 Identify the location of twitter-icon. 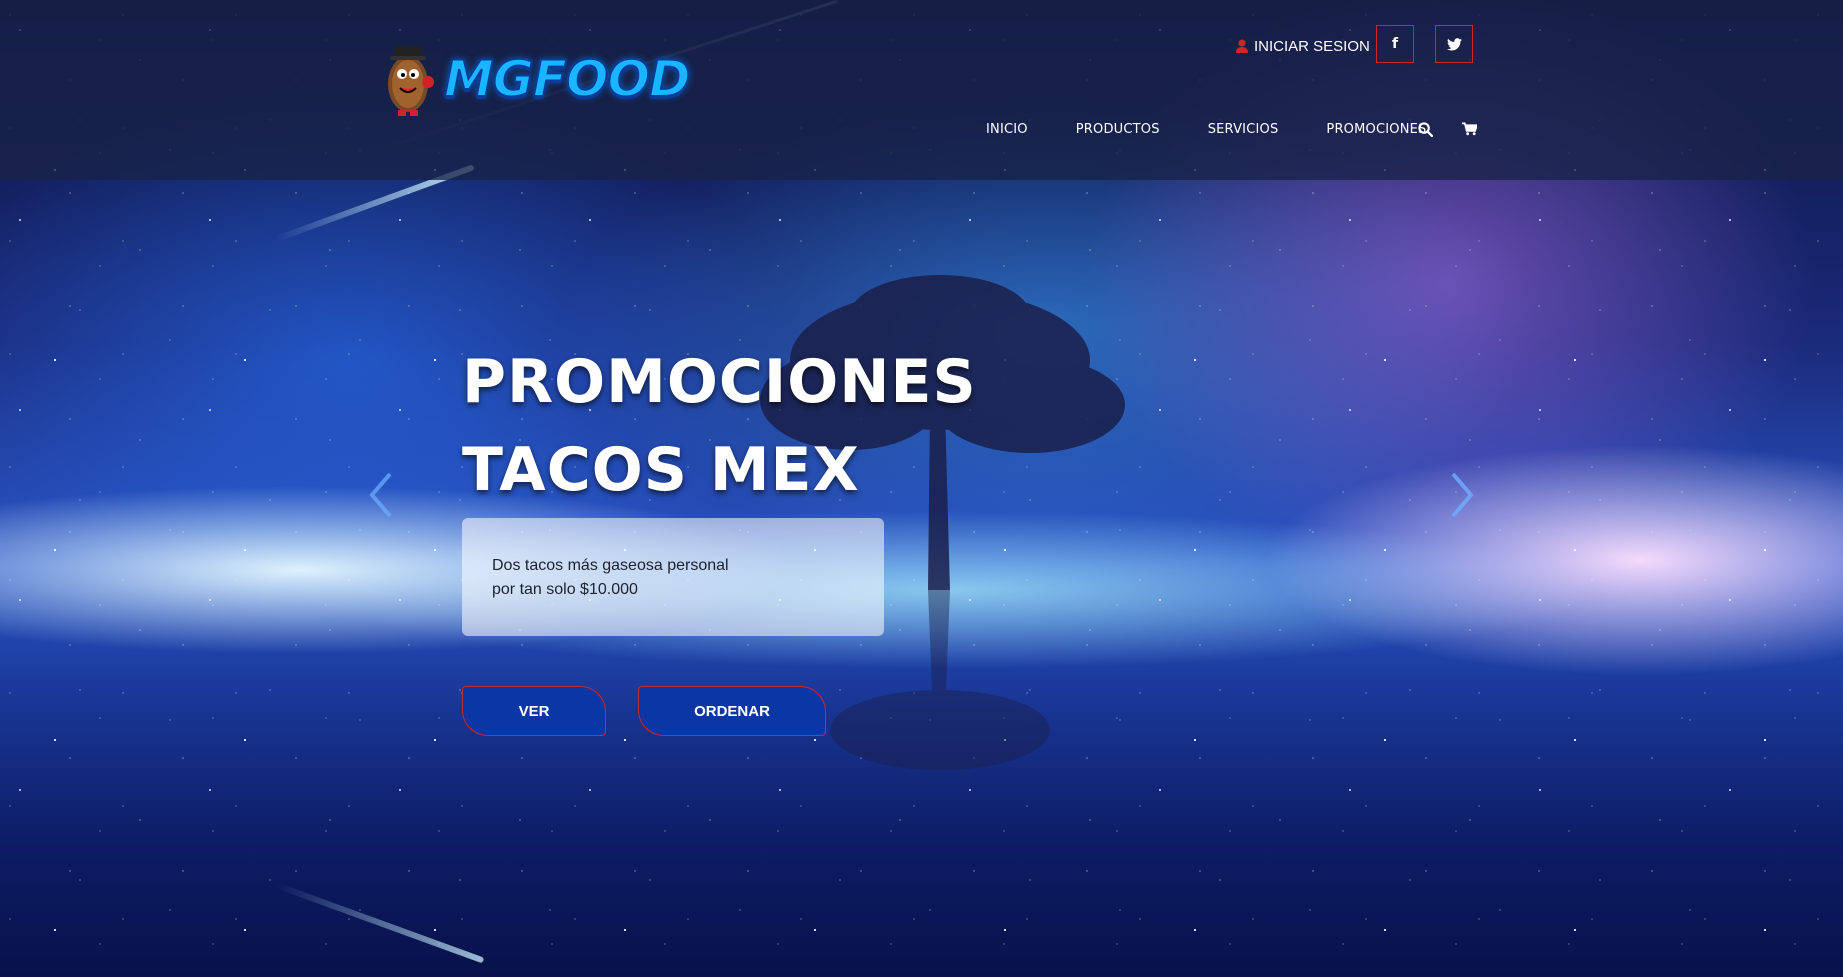
(1454, 43).